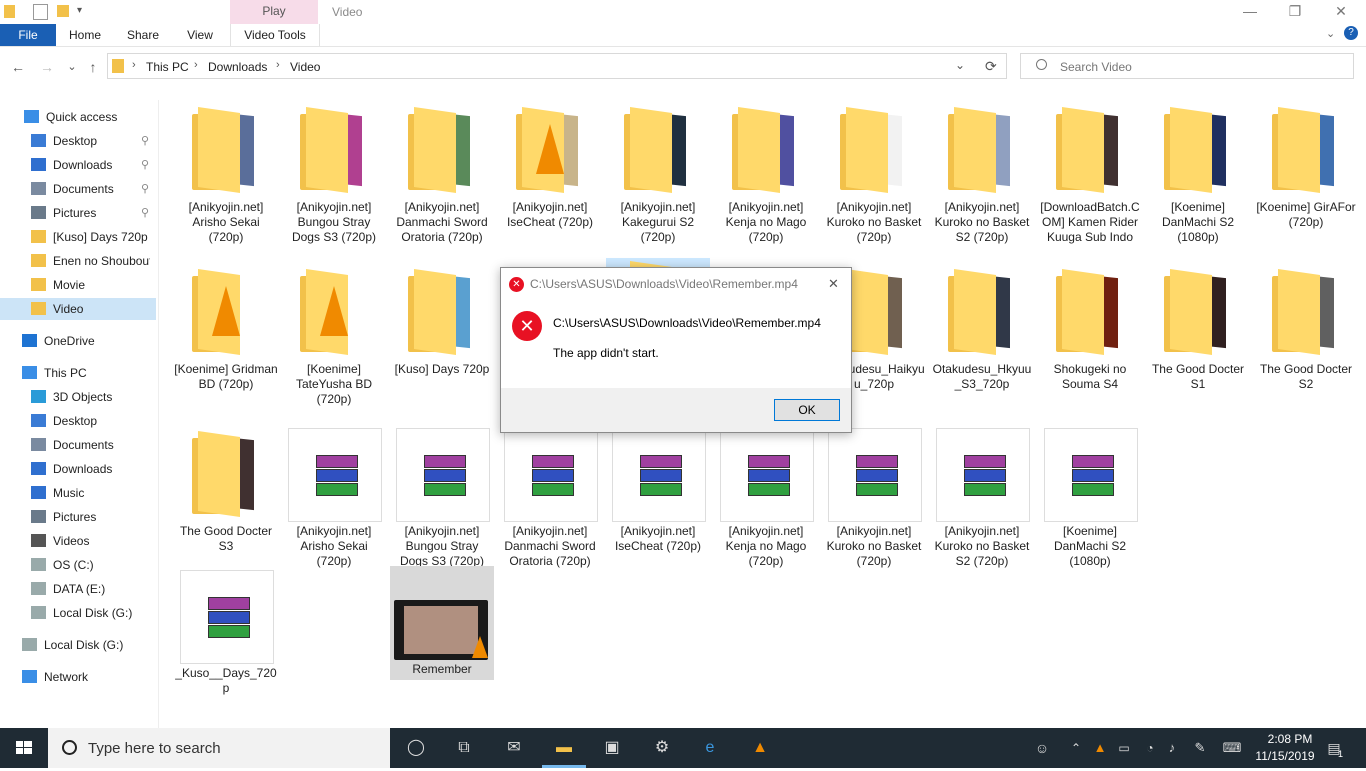 The height and width of the screenshot is (771, 1366). What do you see at coordinates (78, 565) in the screenshot?
I see `sidebar-item-os-c: OS (C:)` at bounding box center [78, 565].